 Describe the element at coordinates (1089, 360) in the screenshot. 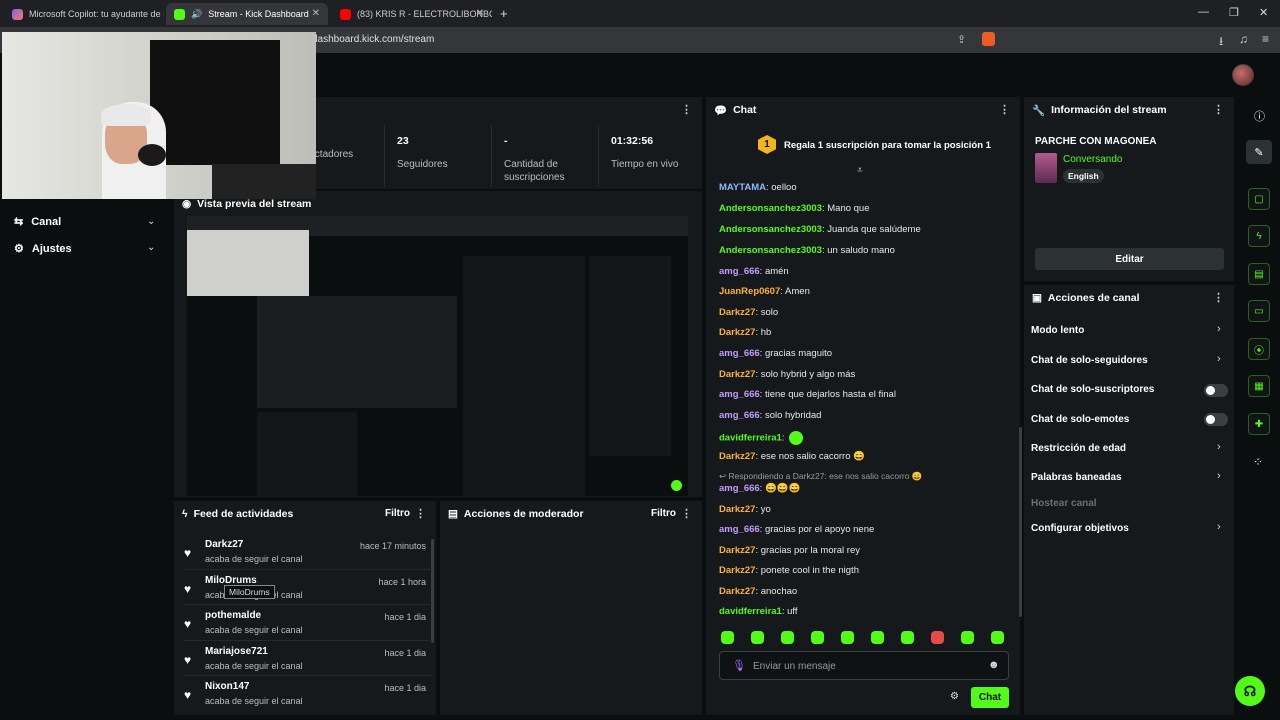

I see `action-followers-only: Chat de solo-seguidores` at that location.